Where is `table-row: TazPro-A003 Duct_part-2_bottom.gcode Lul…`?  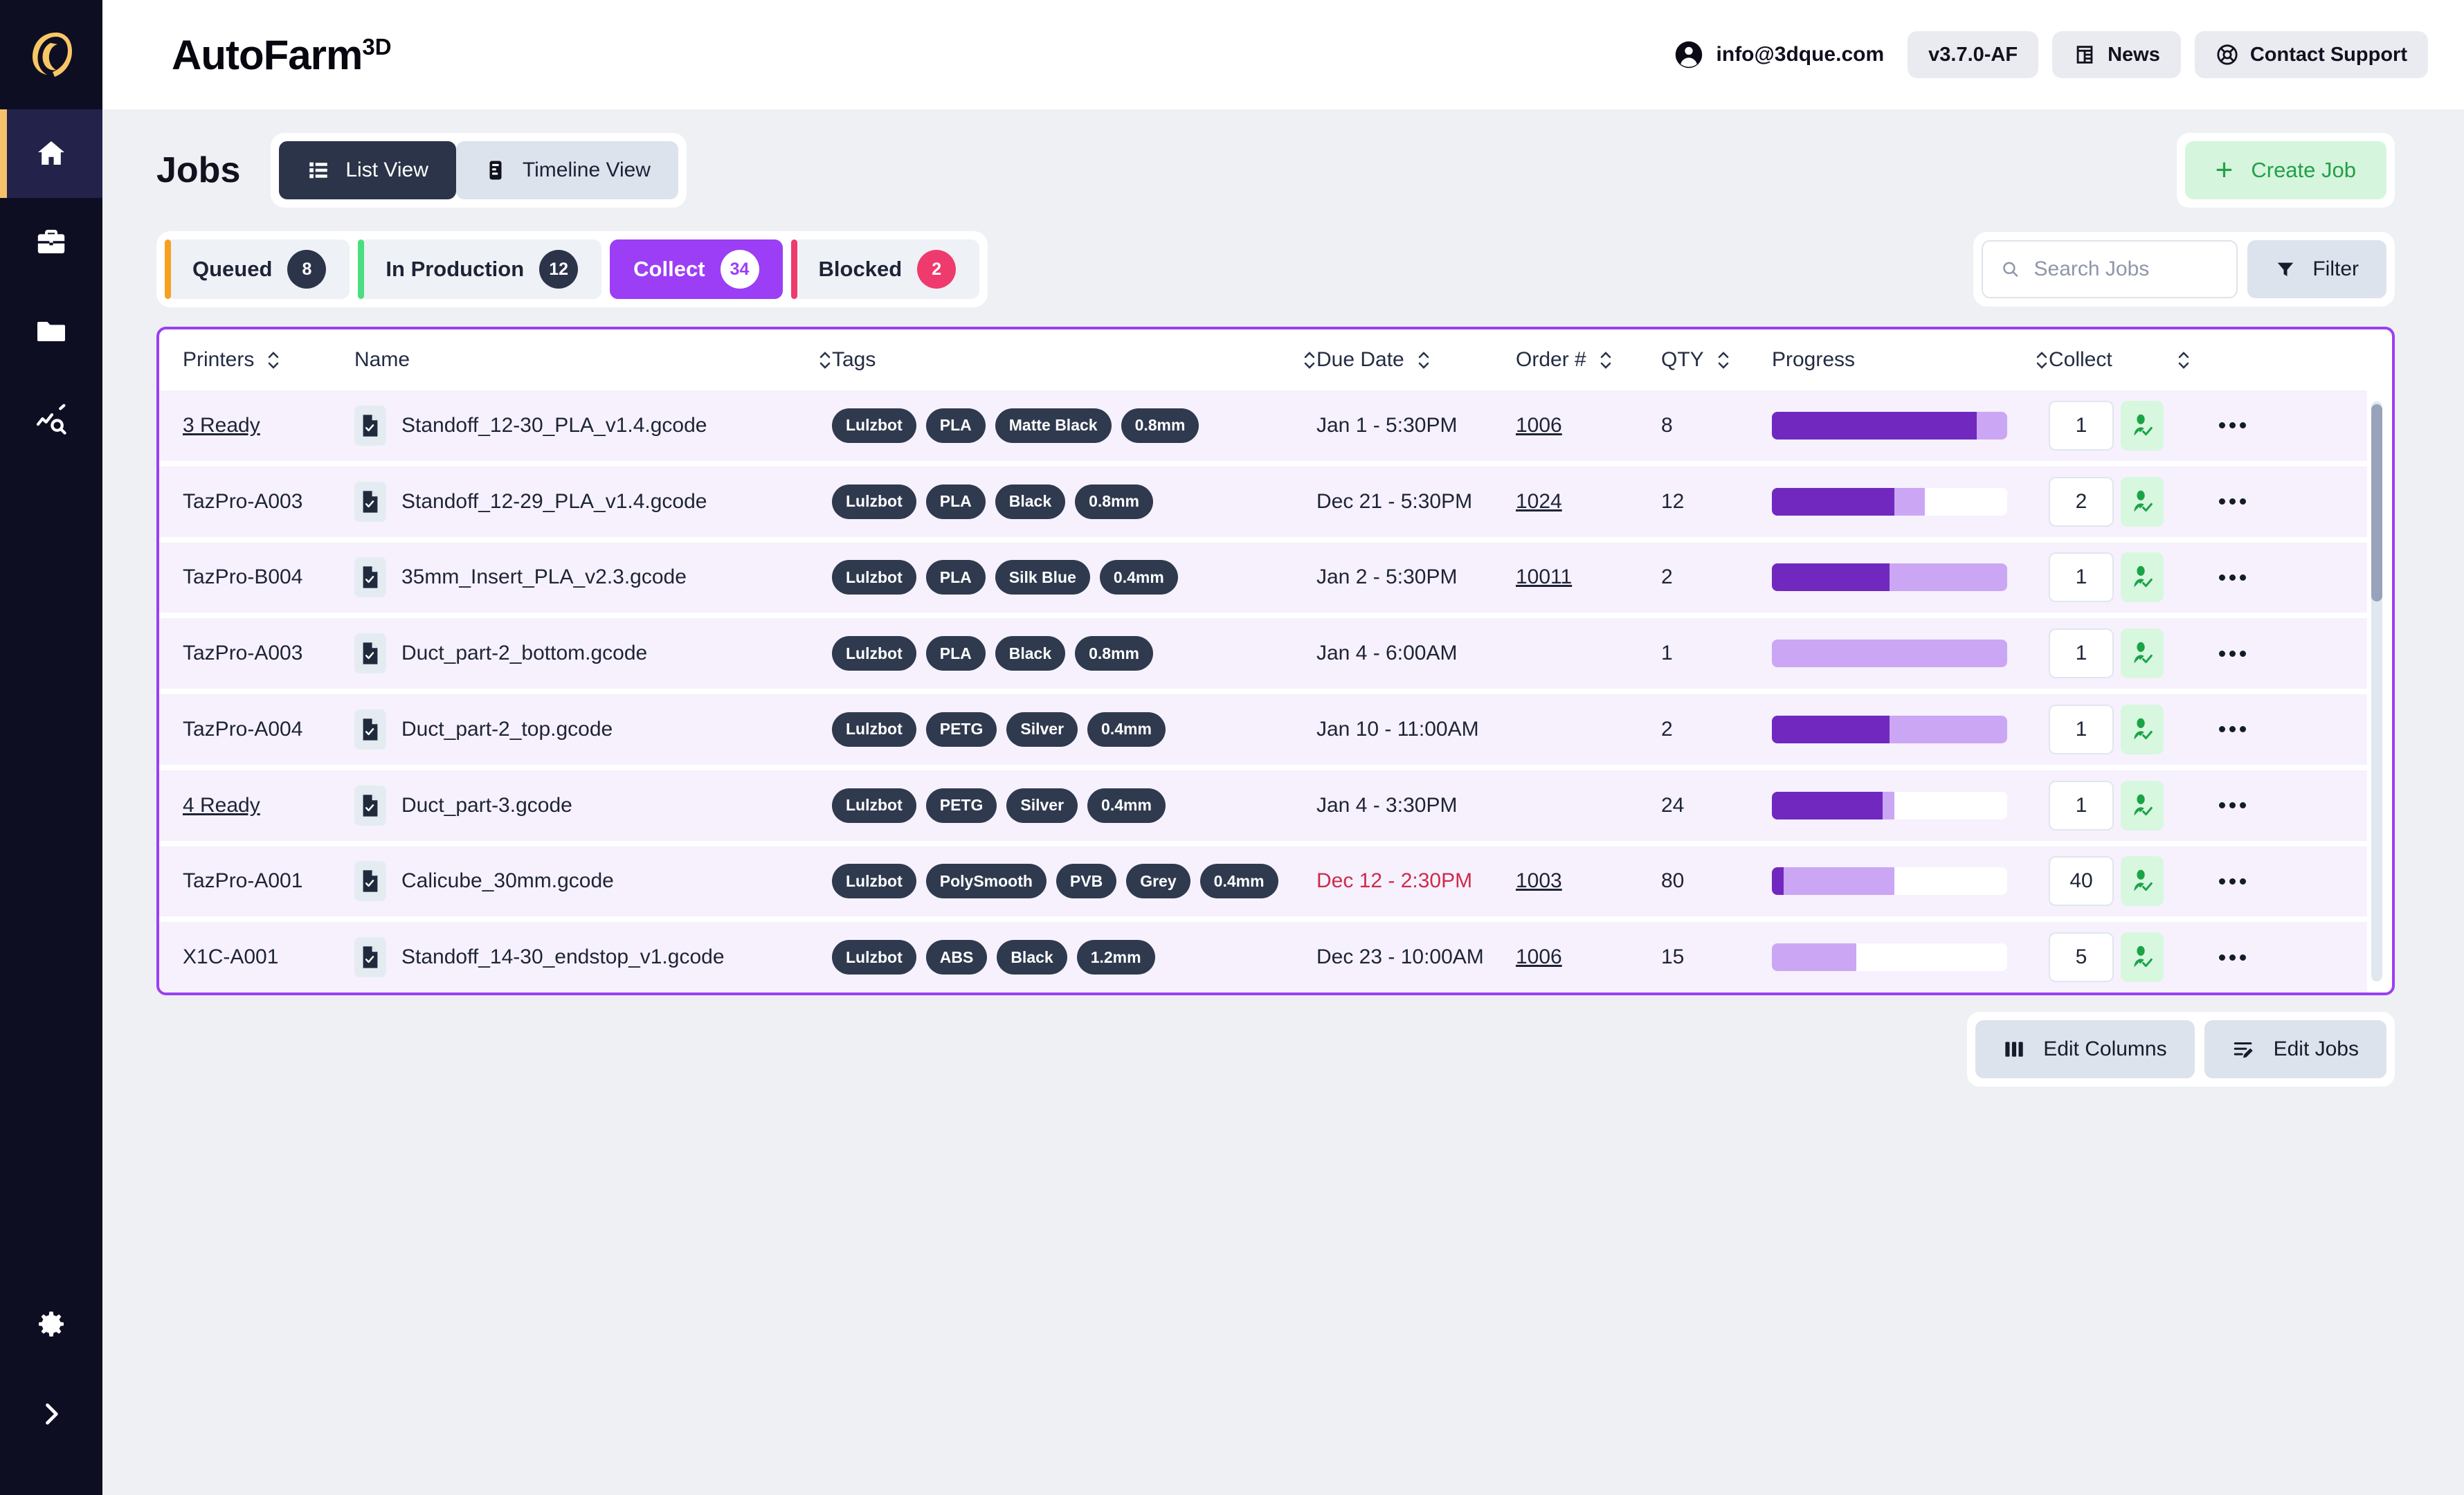
table-row: TazPro-A003 Duct_part-2_bottom.gcode Lul… is located at coordinates (1263, 653).